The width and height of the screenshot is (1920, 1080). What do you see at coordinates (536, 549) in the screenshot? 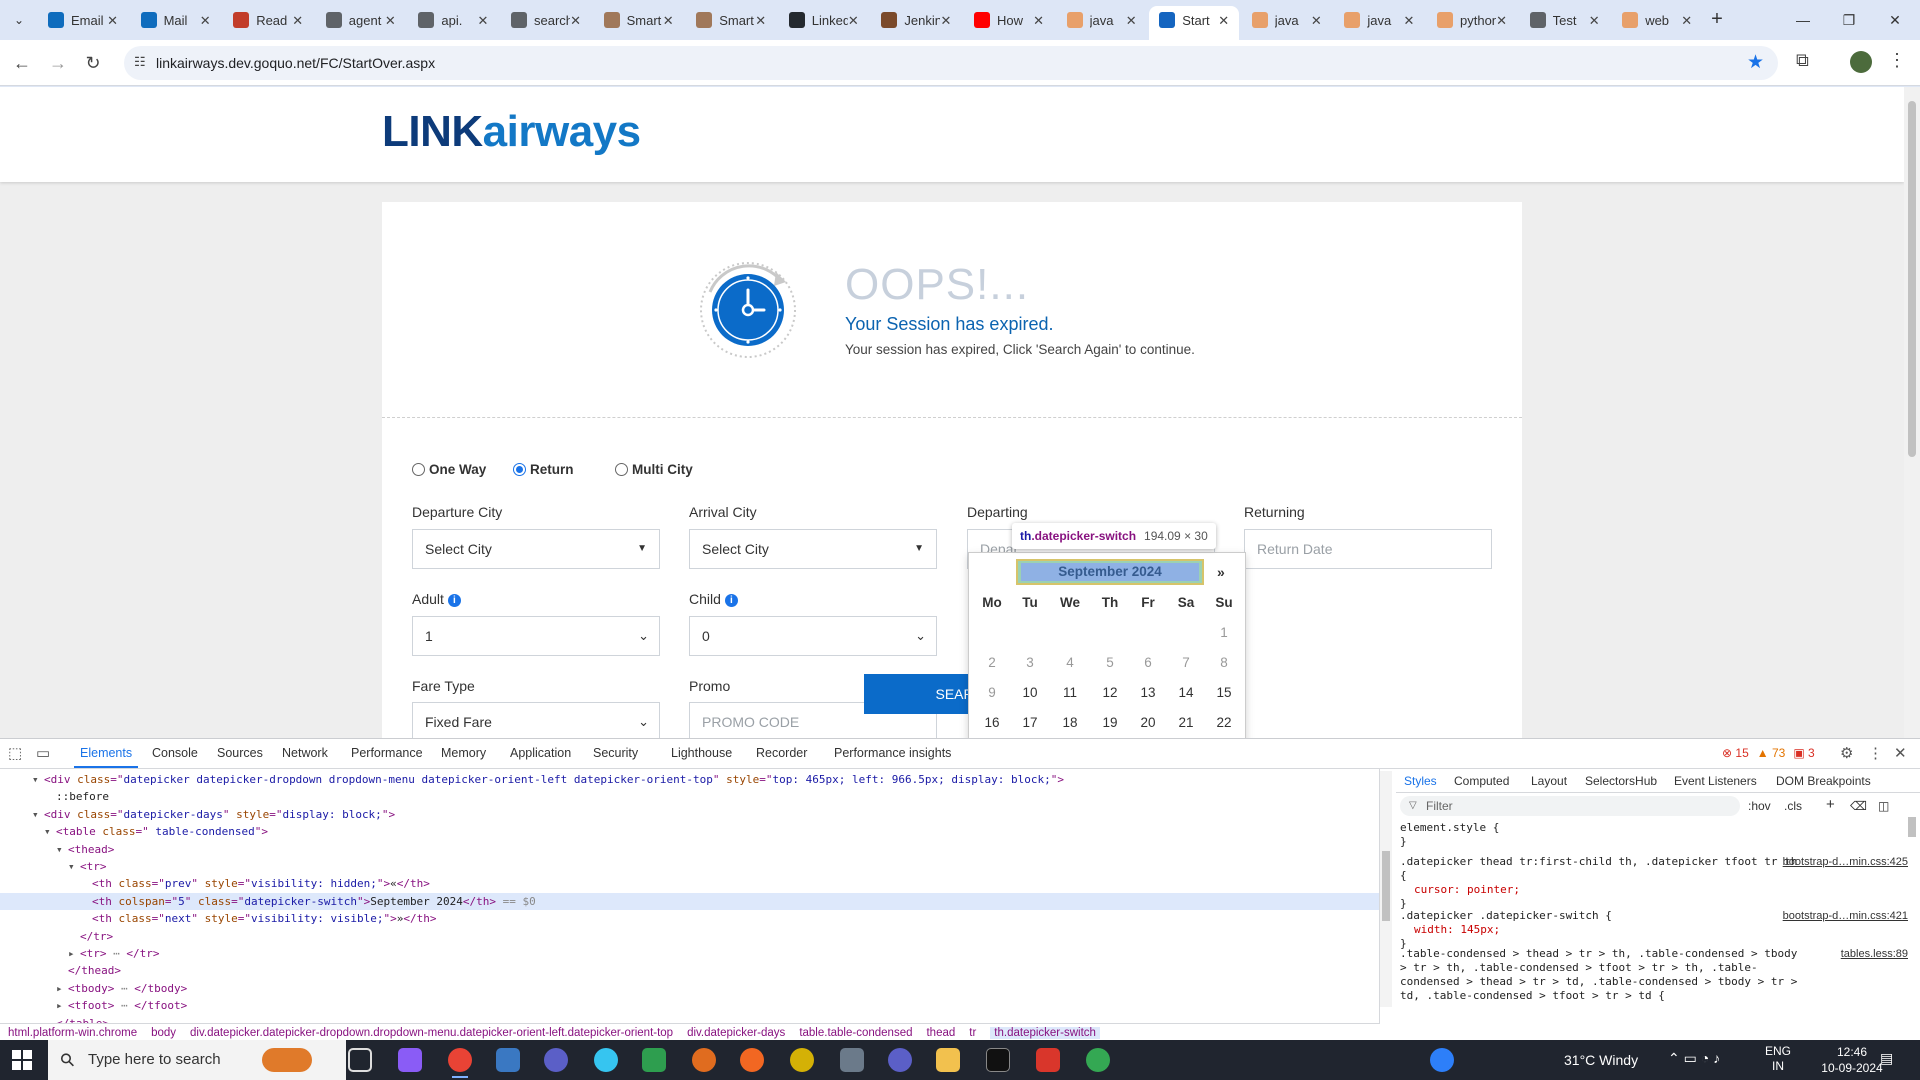
I see `departure-city-select: Select City ▼` at bounding box center [536, 549].